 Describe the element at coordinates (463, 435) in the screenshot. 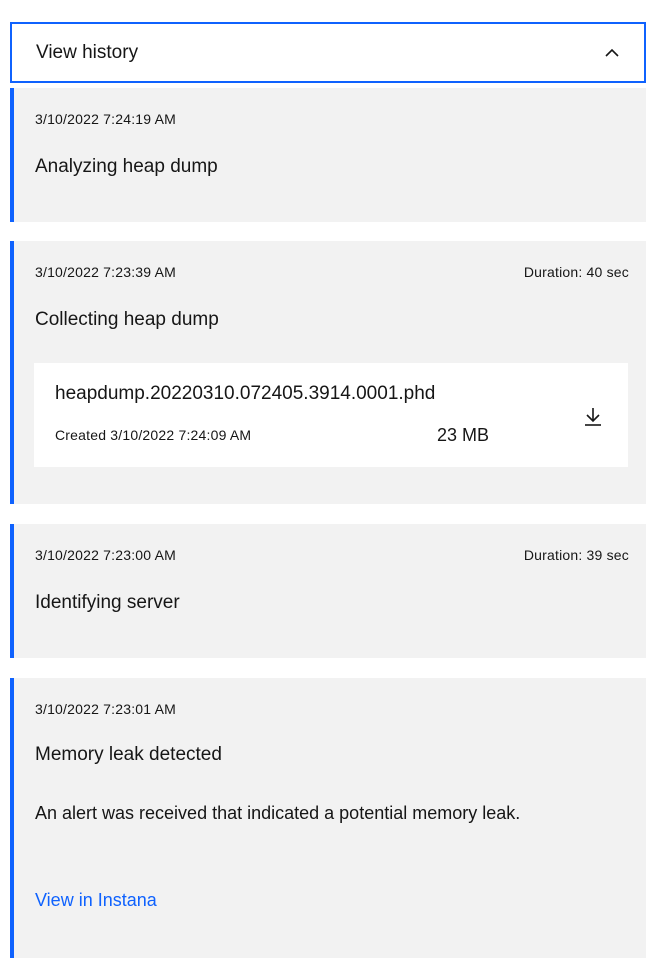

I see `file-size: 23 MB` at that location.